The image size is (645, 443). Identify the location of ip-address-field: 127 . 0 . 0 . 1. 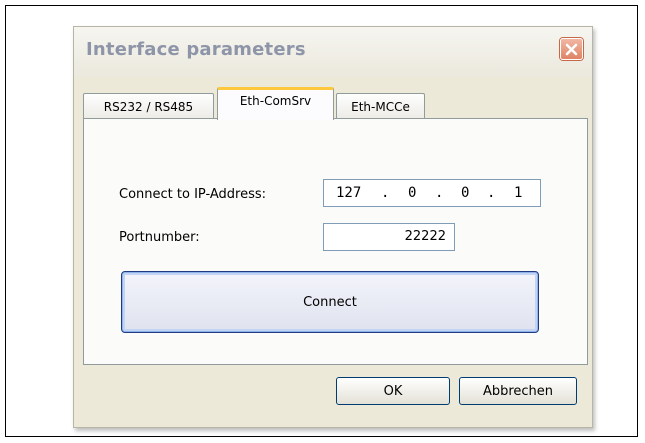
(432, 193).